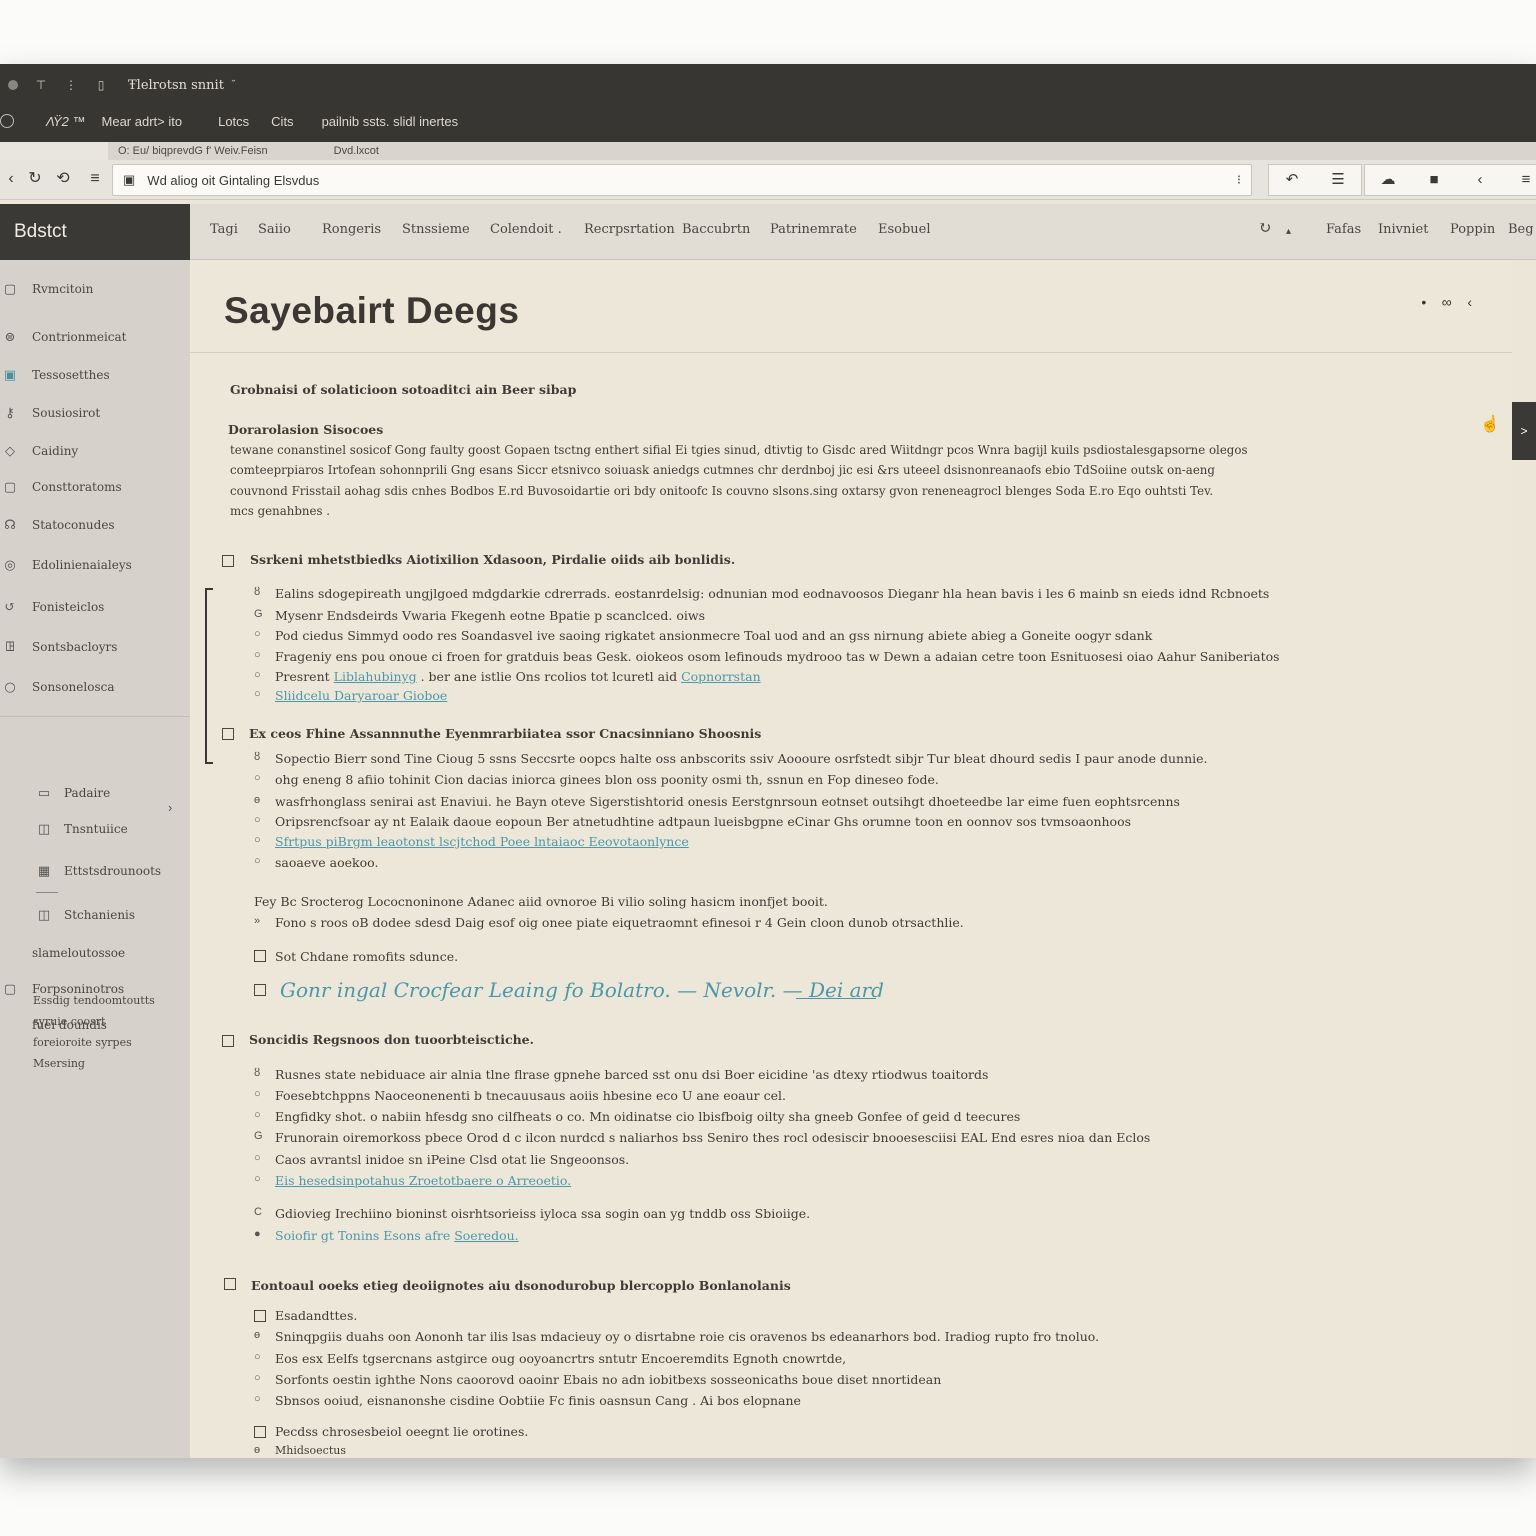  I want to click on list-icon: ☰, so click(1338, 180).